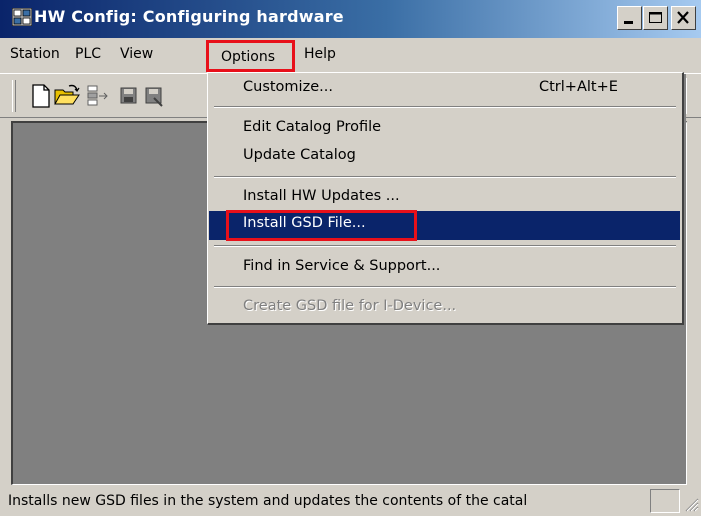  I want to click on menu-item-shortcut: Ctrl+Alt+E, so click(578, 87).